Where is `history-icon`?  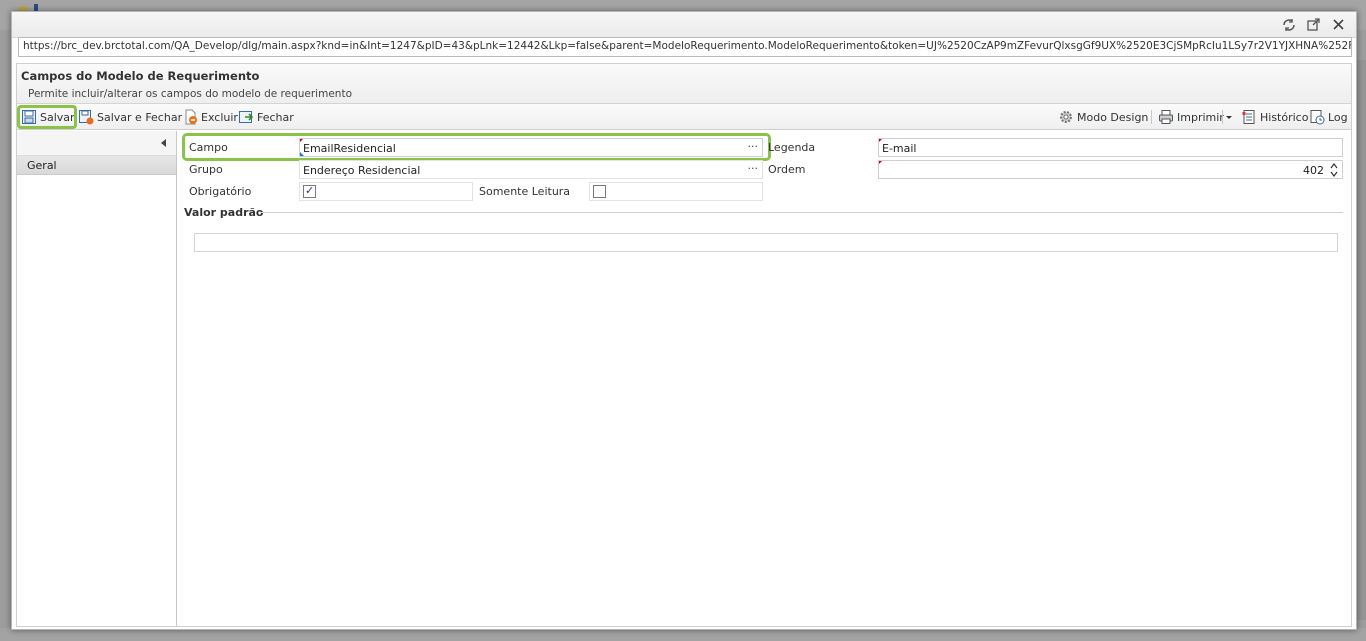
history-icon is located at coordinates (1249, 117).